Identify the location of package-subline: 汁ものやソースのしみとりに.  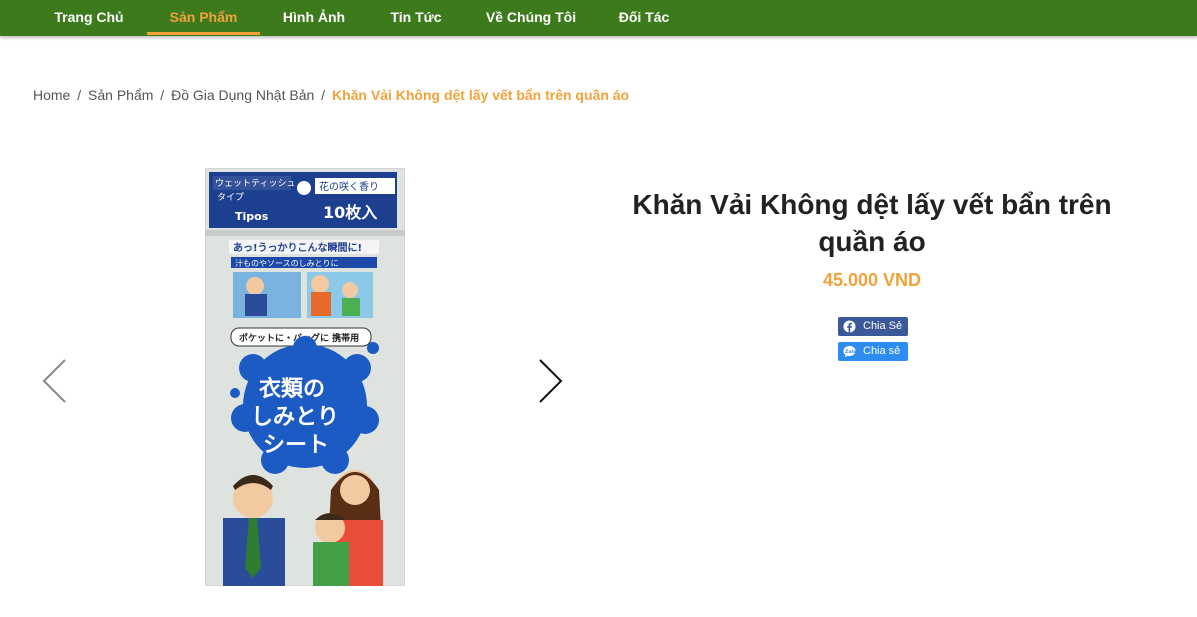
(287, 263).